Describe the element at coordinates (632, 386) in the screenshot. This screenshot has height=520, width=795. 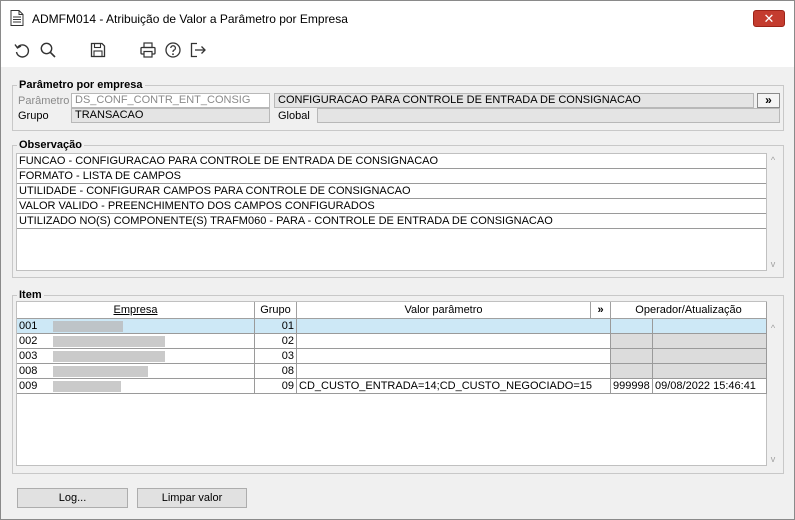
I see `operador-cell: 999998` at that location.